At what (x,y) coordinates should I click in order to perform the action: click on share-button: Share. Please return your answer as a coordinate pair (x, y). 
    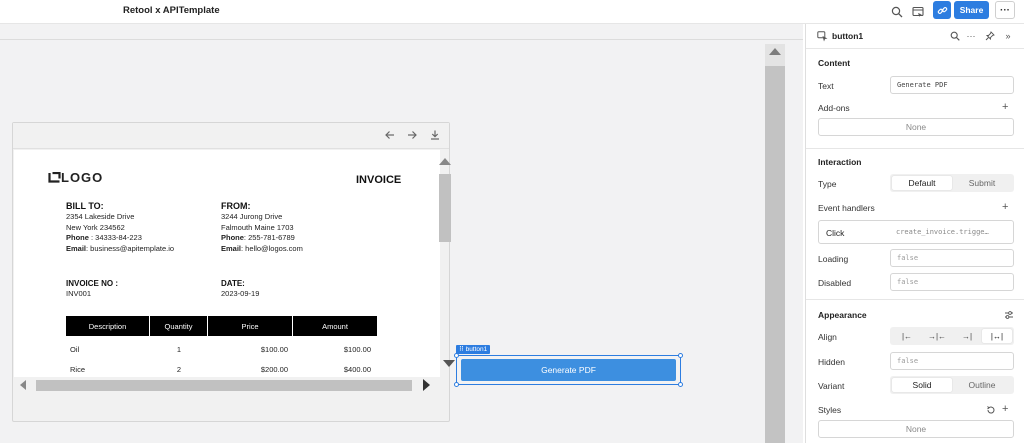
    Looking at the image, I should click on (971, 10).